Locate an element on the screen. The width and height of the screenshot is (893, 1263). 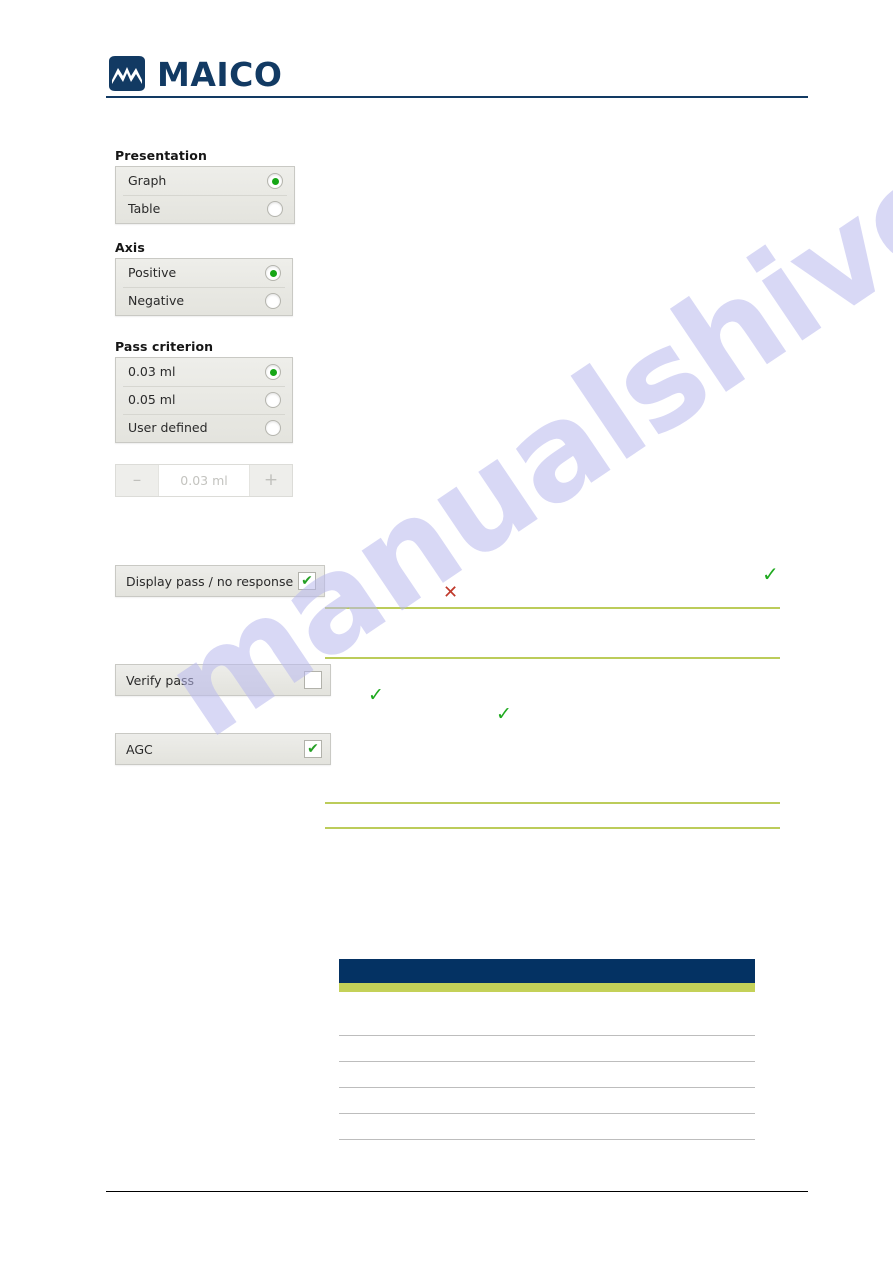
stepper-value: 0.03 ml is located at coordinates (204, 480).